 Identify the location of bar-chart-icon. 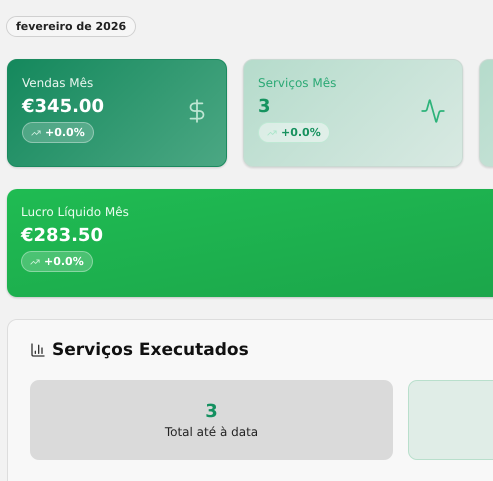
(38, 350).